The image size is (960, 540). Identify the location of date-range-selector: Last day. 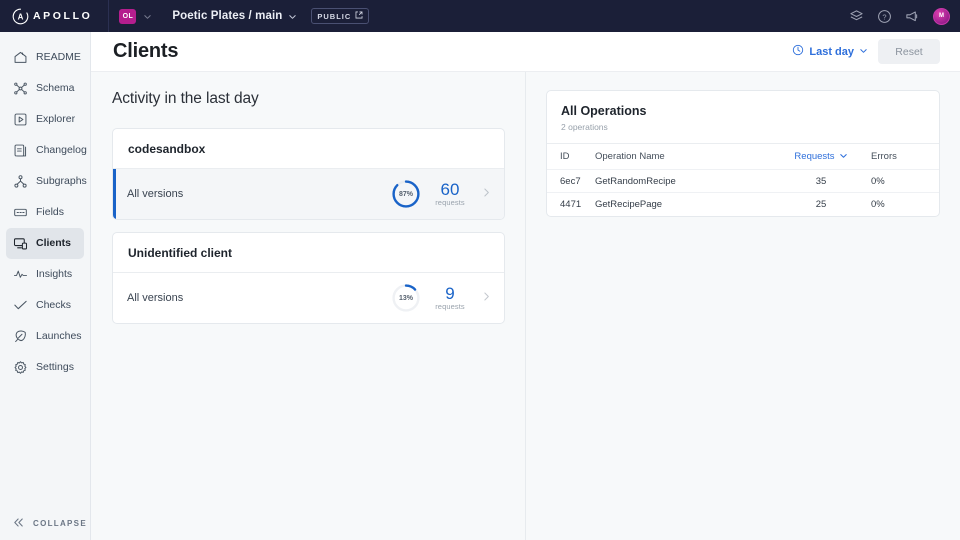
(830, 51).